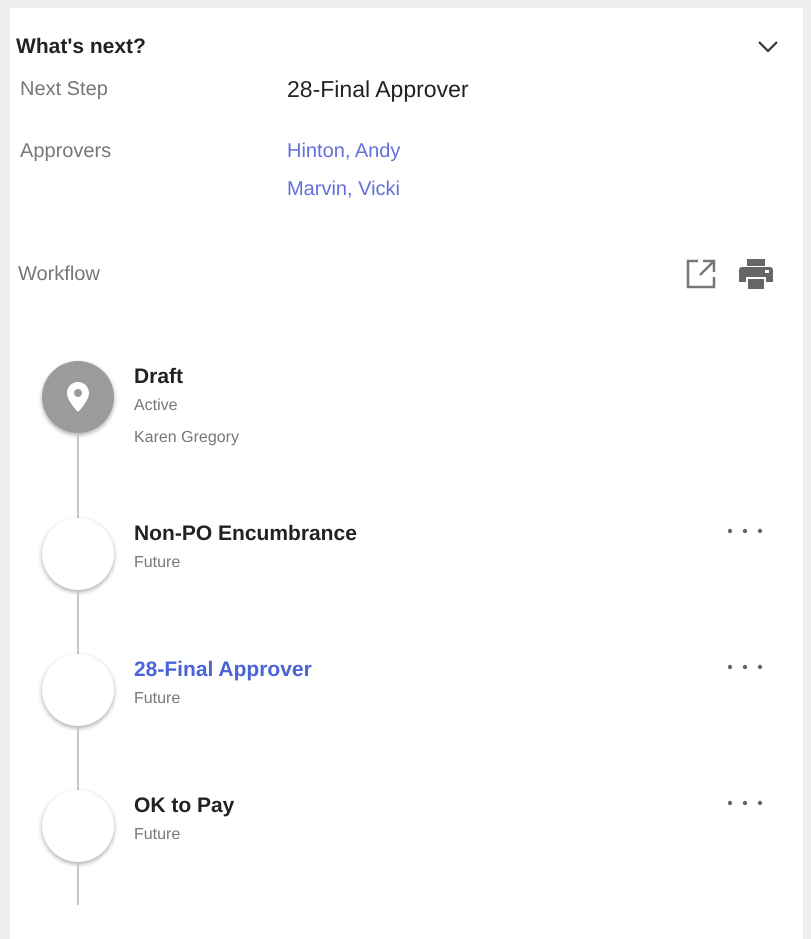 The image size is (811, 939). I want to click on step-title: Draft, so click(159, 377).